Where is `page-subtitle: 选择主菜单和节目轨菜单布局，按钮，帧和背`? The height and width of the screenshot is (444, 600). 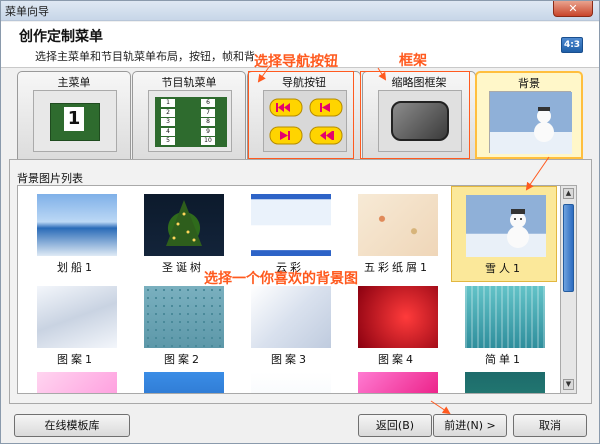
page-subtitle: 选择主菜单和节目轨菜单布局，按钮，帧和背 is located at coordinates (145, 56).